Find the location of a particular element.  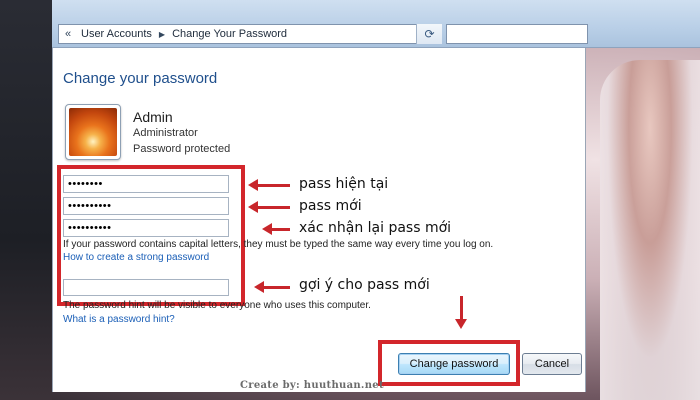

flower-picture-icon is located at coordinates (93, 132).